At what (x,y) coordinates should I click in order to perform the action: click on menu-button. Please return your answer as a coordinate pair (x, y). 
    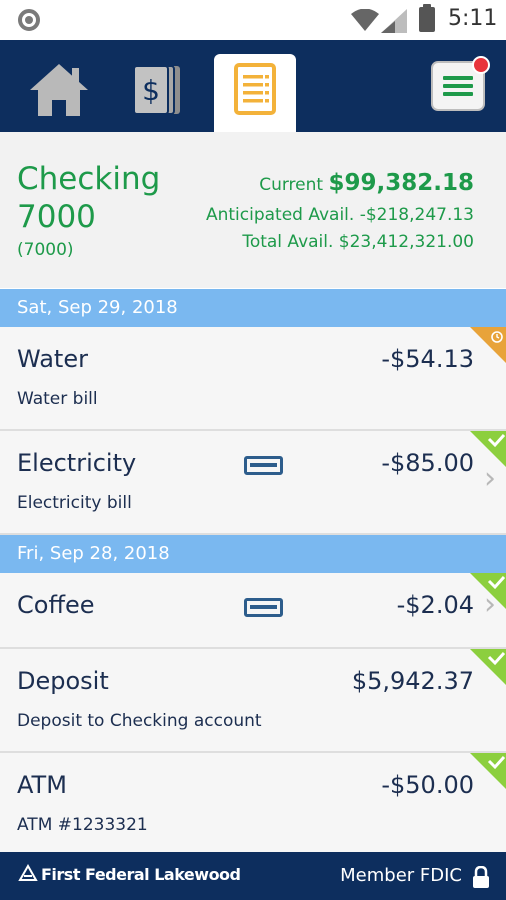
    Looking at the image, I should click on (460, 84).